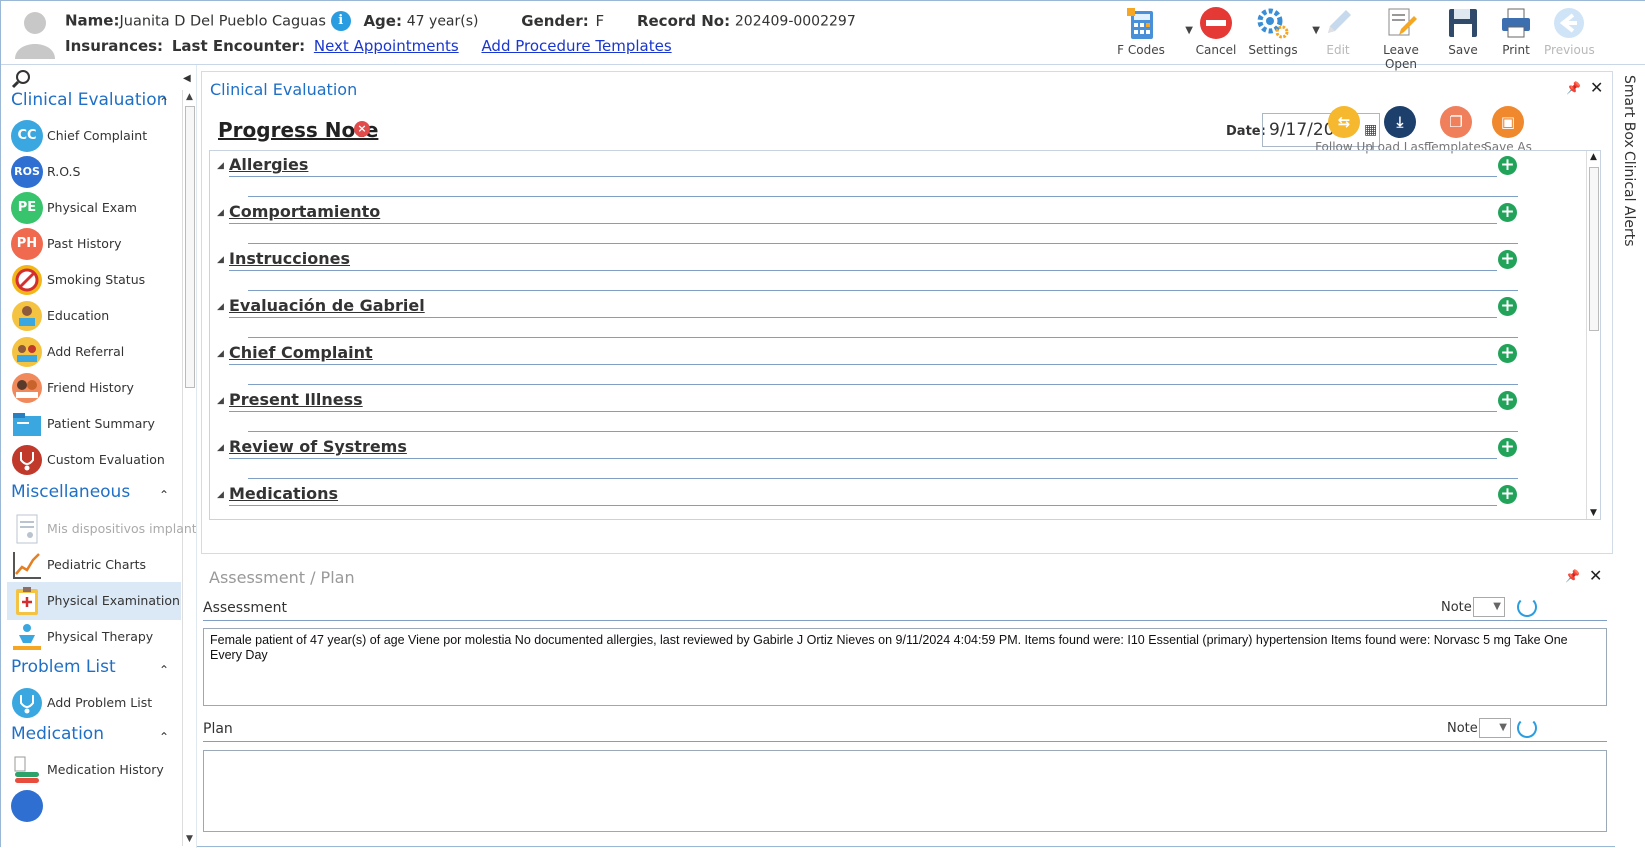  Describe the element at coordinates (92, 20) in the screenshot. I see `name-label: Name:` at that location.